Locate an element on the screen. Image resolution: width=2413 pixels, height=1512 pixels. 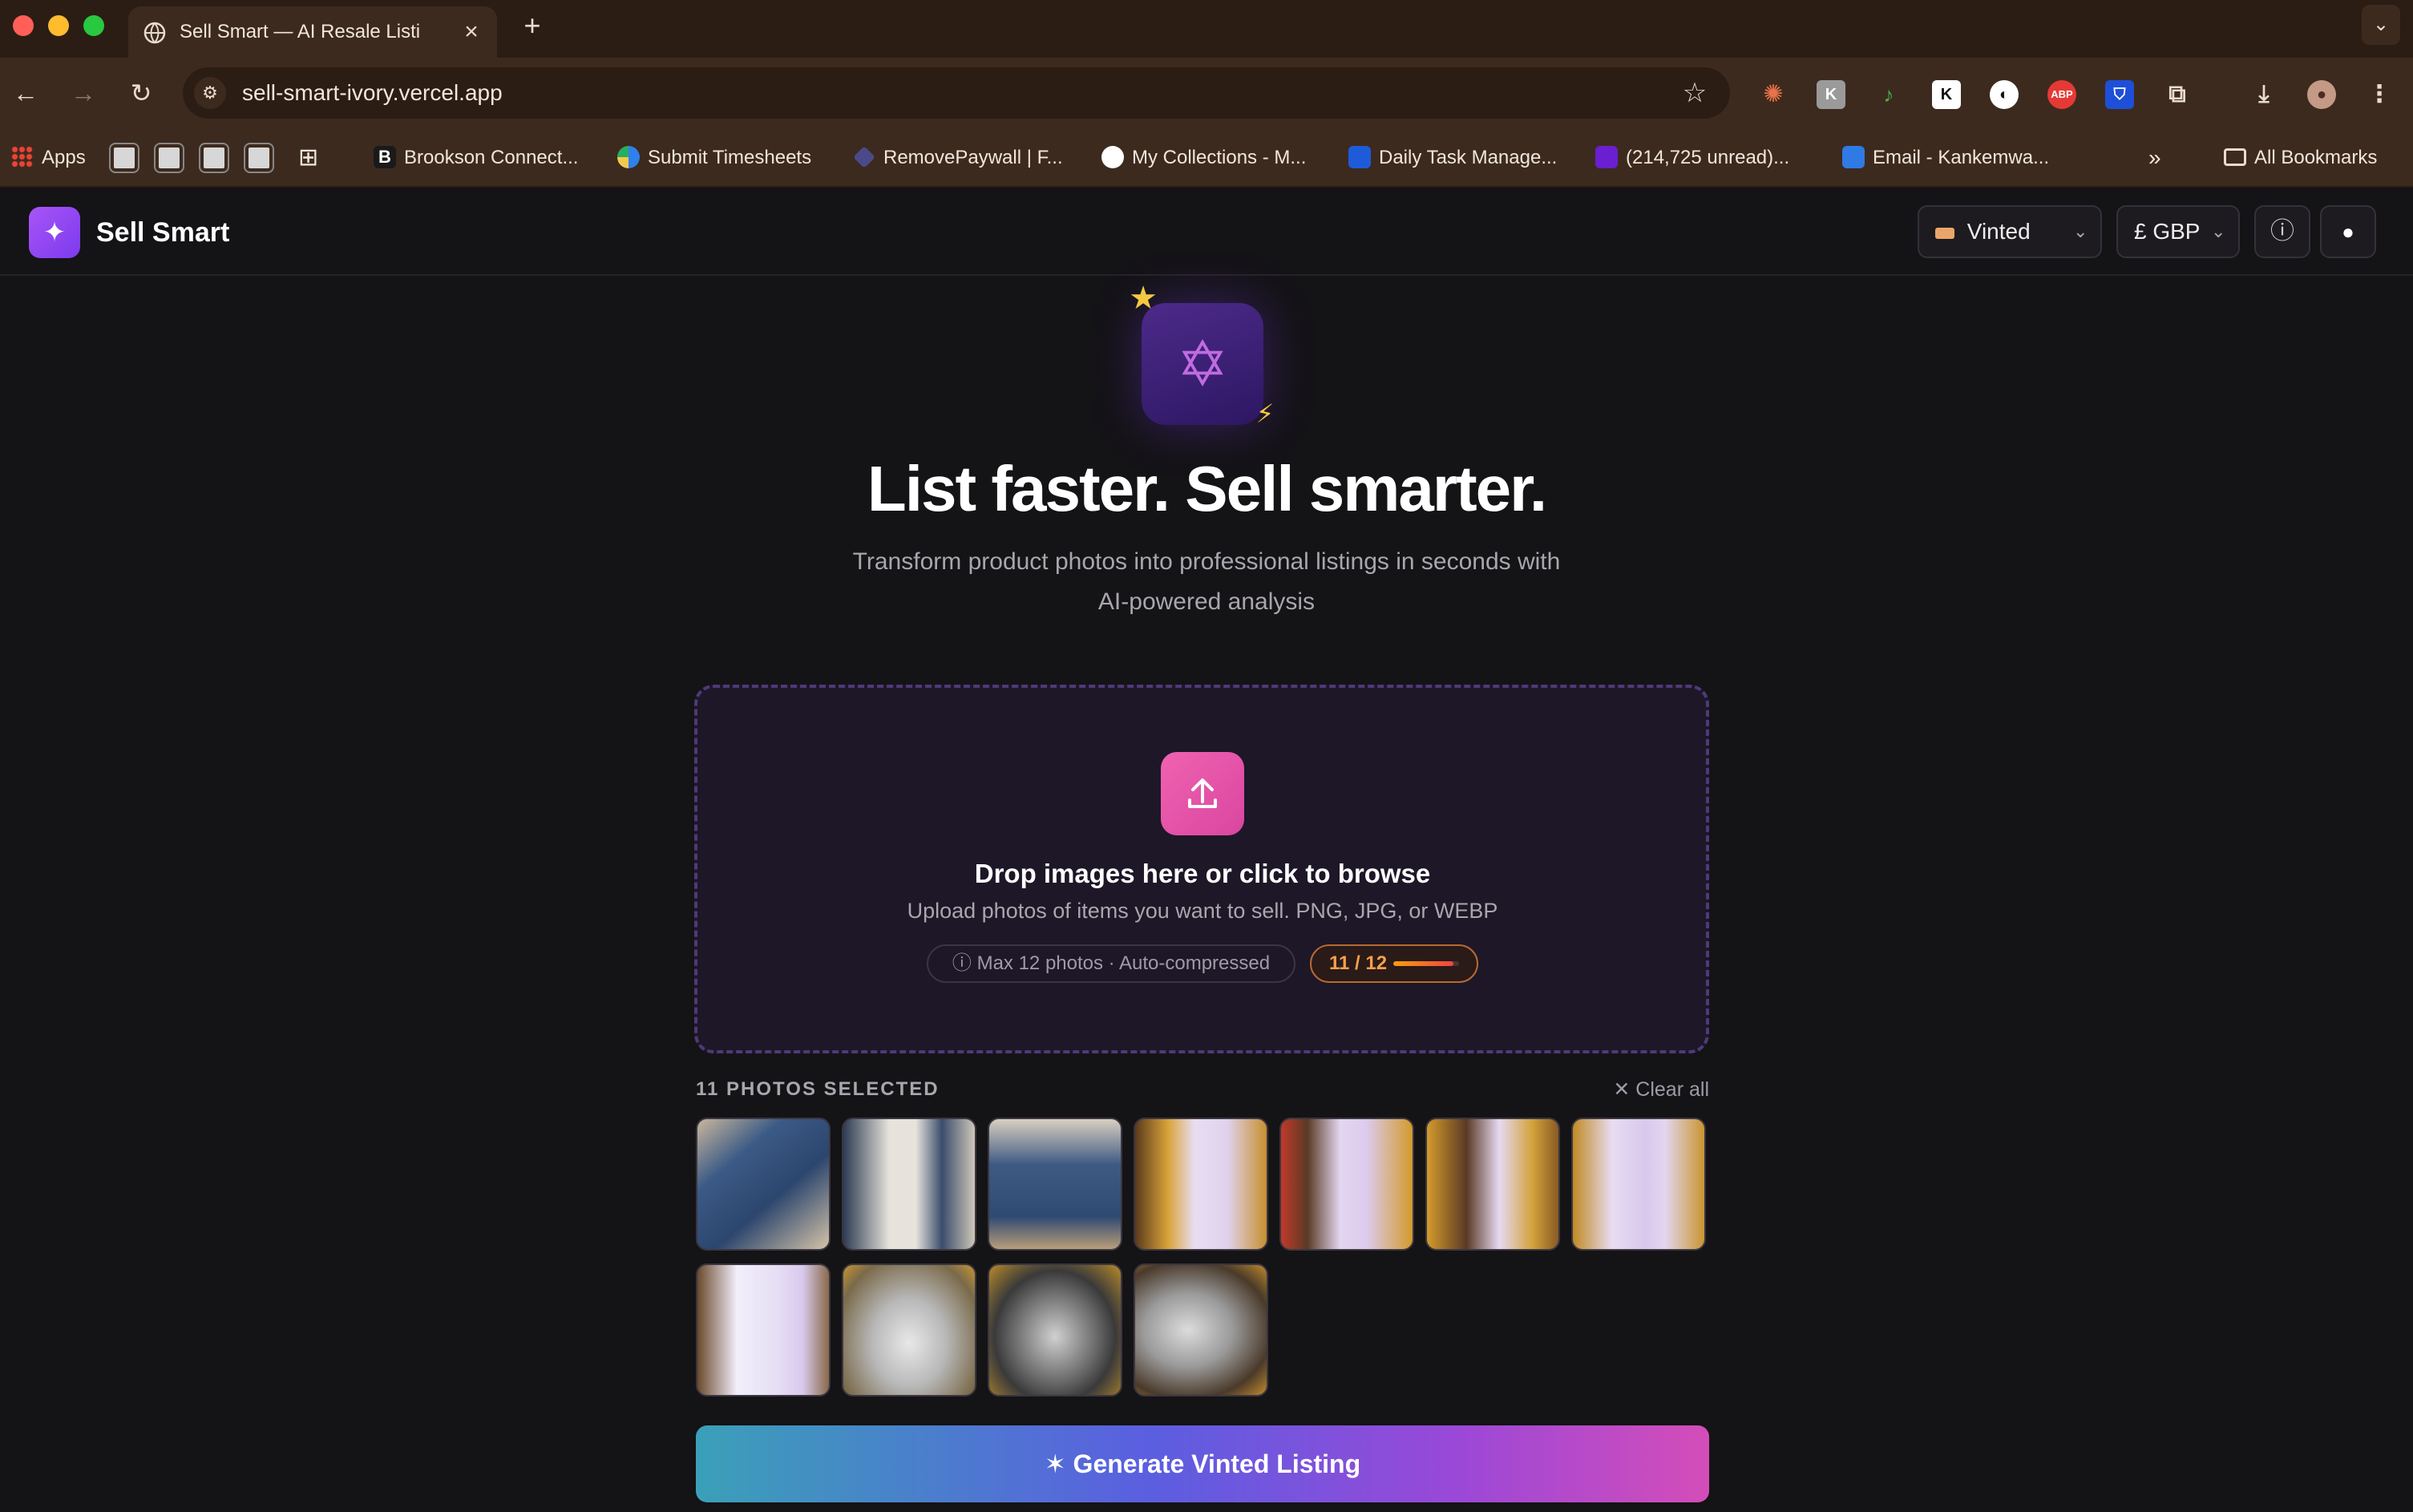
platform-select: Vinted ⌄ is located at coordinates (2010, 232).